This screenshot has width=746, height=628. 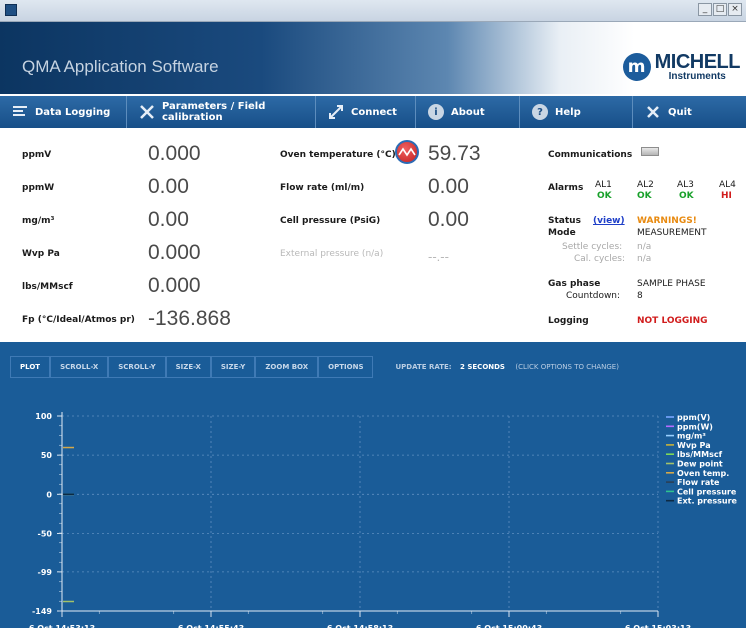 What do you see at coordinates (214, 112) in the screenshot?
I see `nav-label: Parameters / Field calibration` at bounding box center [214, 112].